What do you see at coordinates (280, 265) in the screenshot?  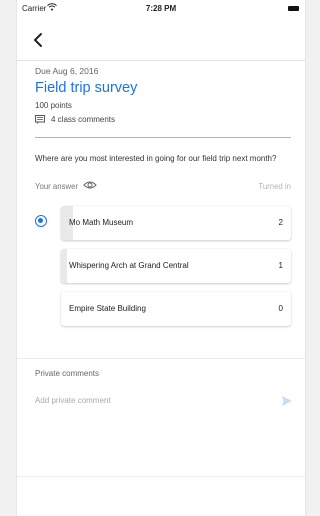 I see `option-count: 1` at bounding box center [280, 265].